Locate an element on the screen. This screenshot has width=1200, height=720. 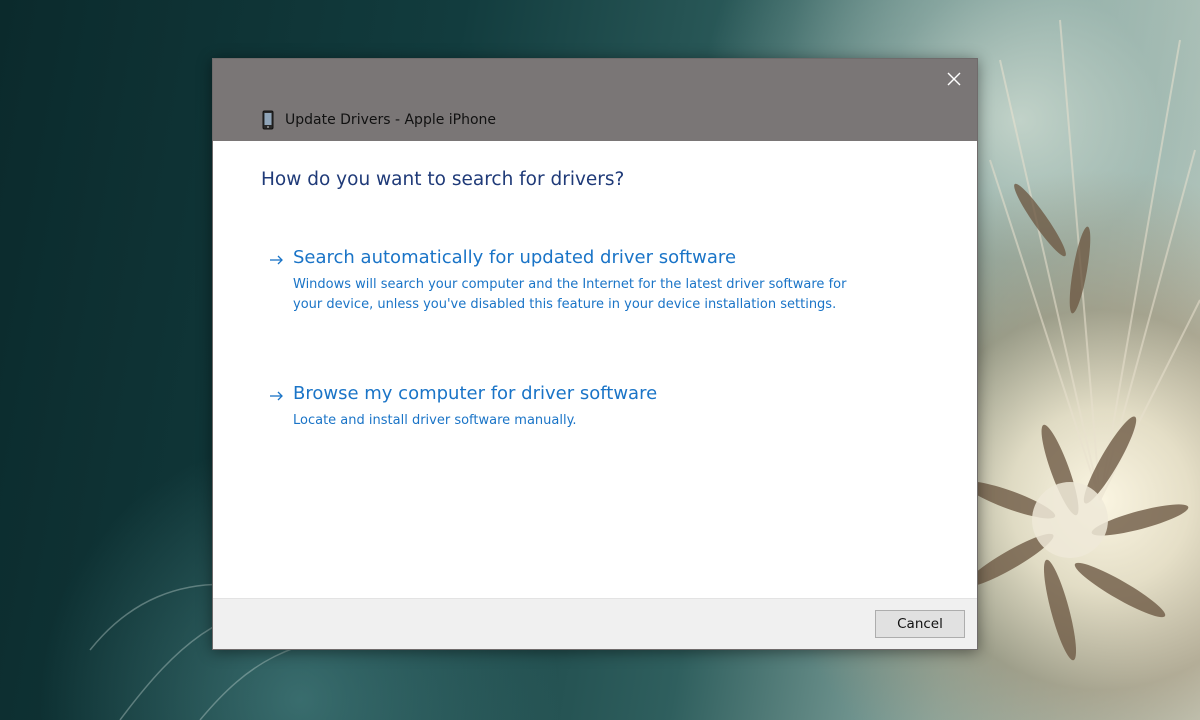
cancel-button: Cancel is located at coordinates (920, 624).